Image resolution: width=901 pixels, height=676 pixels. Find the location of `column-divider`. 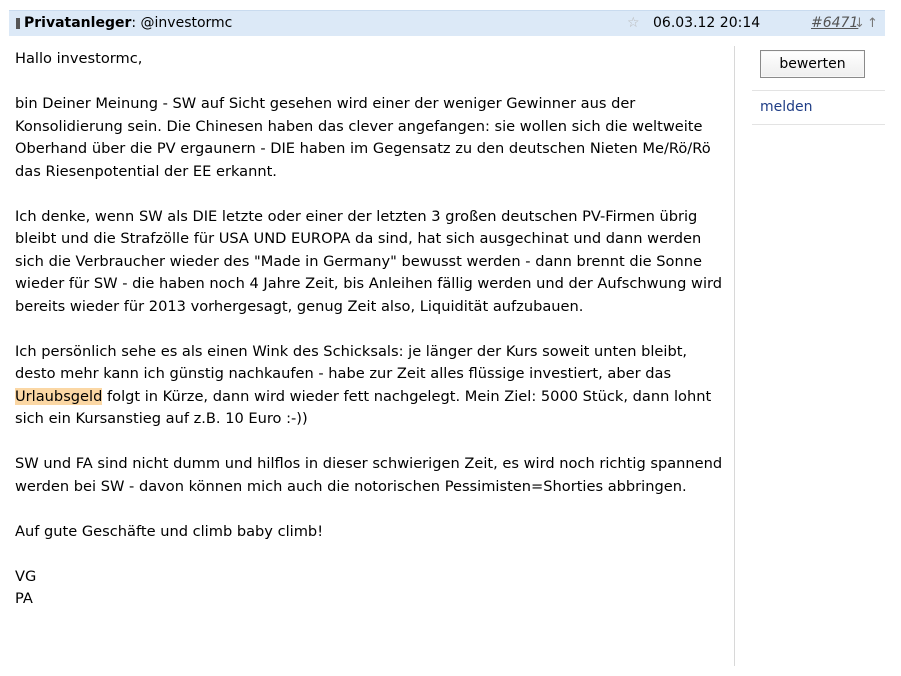

column-divider is located at coordinates (734, 356).